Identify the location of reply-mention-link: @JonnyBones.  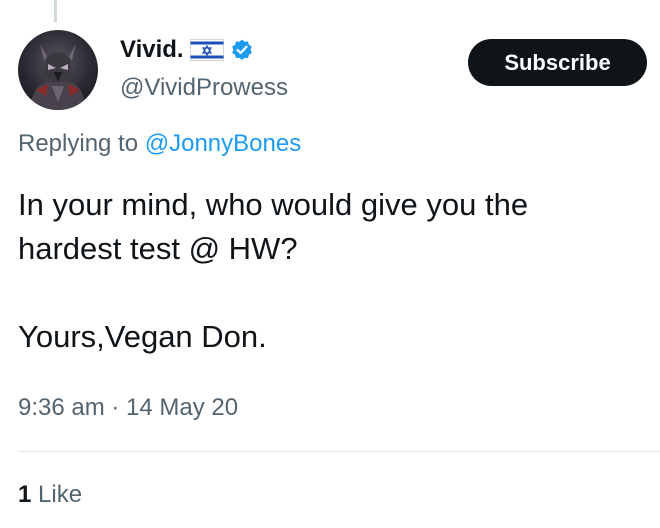
(223, 143).